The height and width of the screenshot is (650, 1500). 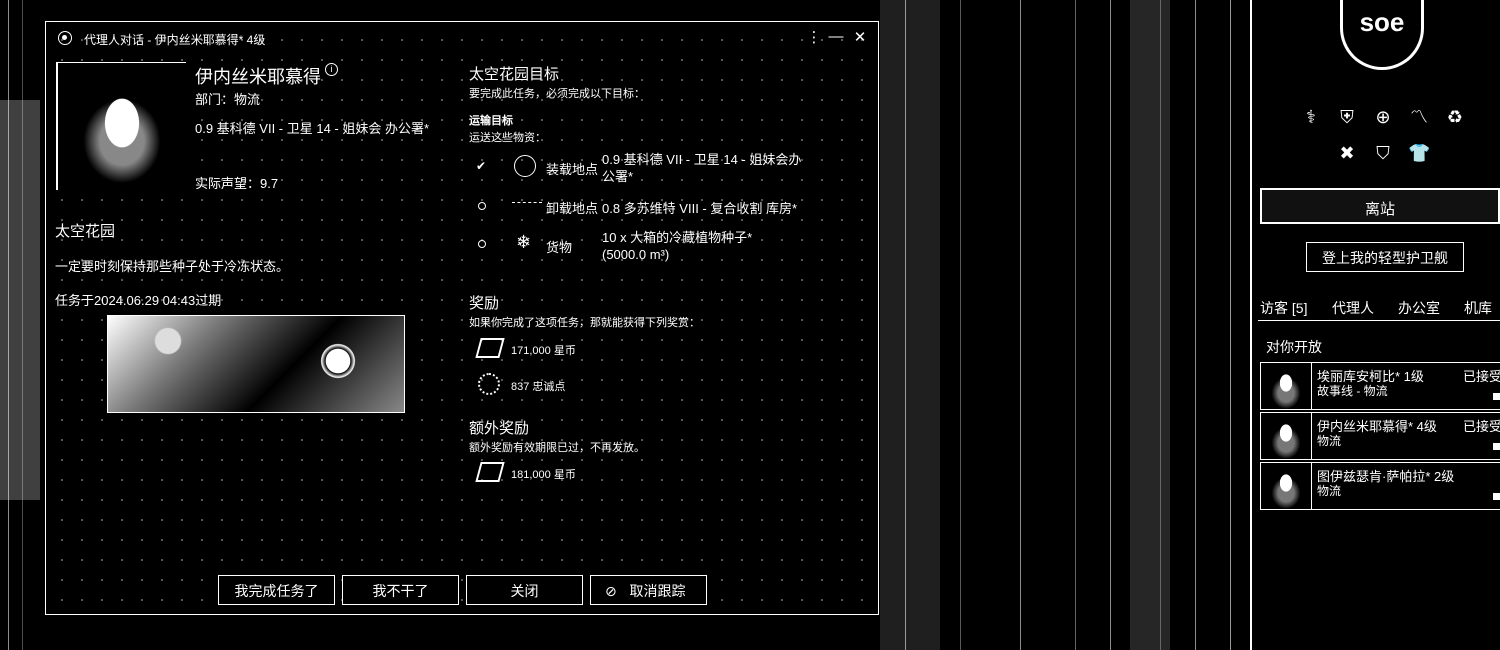 I want to click on window-title: 代理人对话 - 伊内丝米耶慕得* 4级, so click(x=175, y=40).